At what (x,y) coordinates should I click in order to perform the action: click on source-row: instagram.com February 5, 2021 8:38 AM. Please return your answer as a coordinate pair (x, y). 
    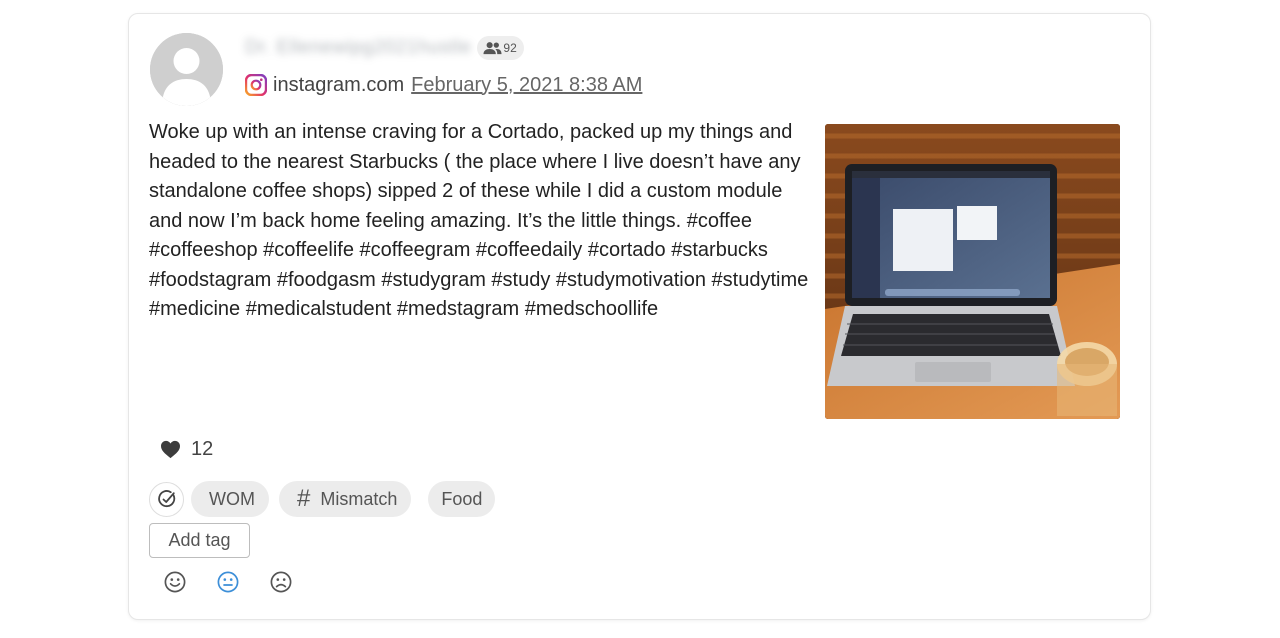
    Looking at the image, I should click on (443, 85).